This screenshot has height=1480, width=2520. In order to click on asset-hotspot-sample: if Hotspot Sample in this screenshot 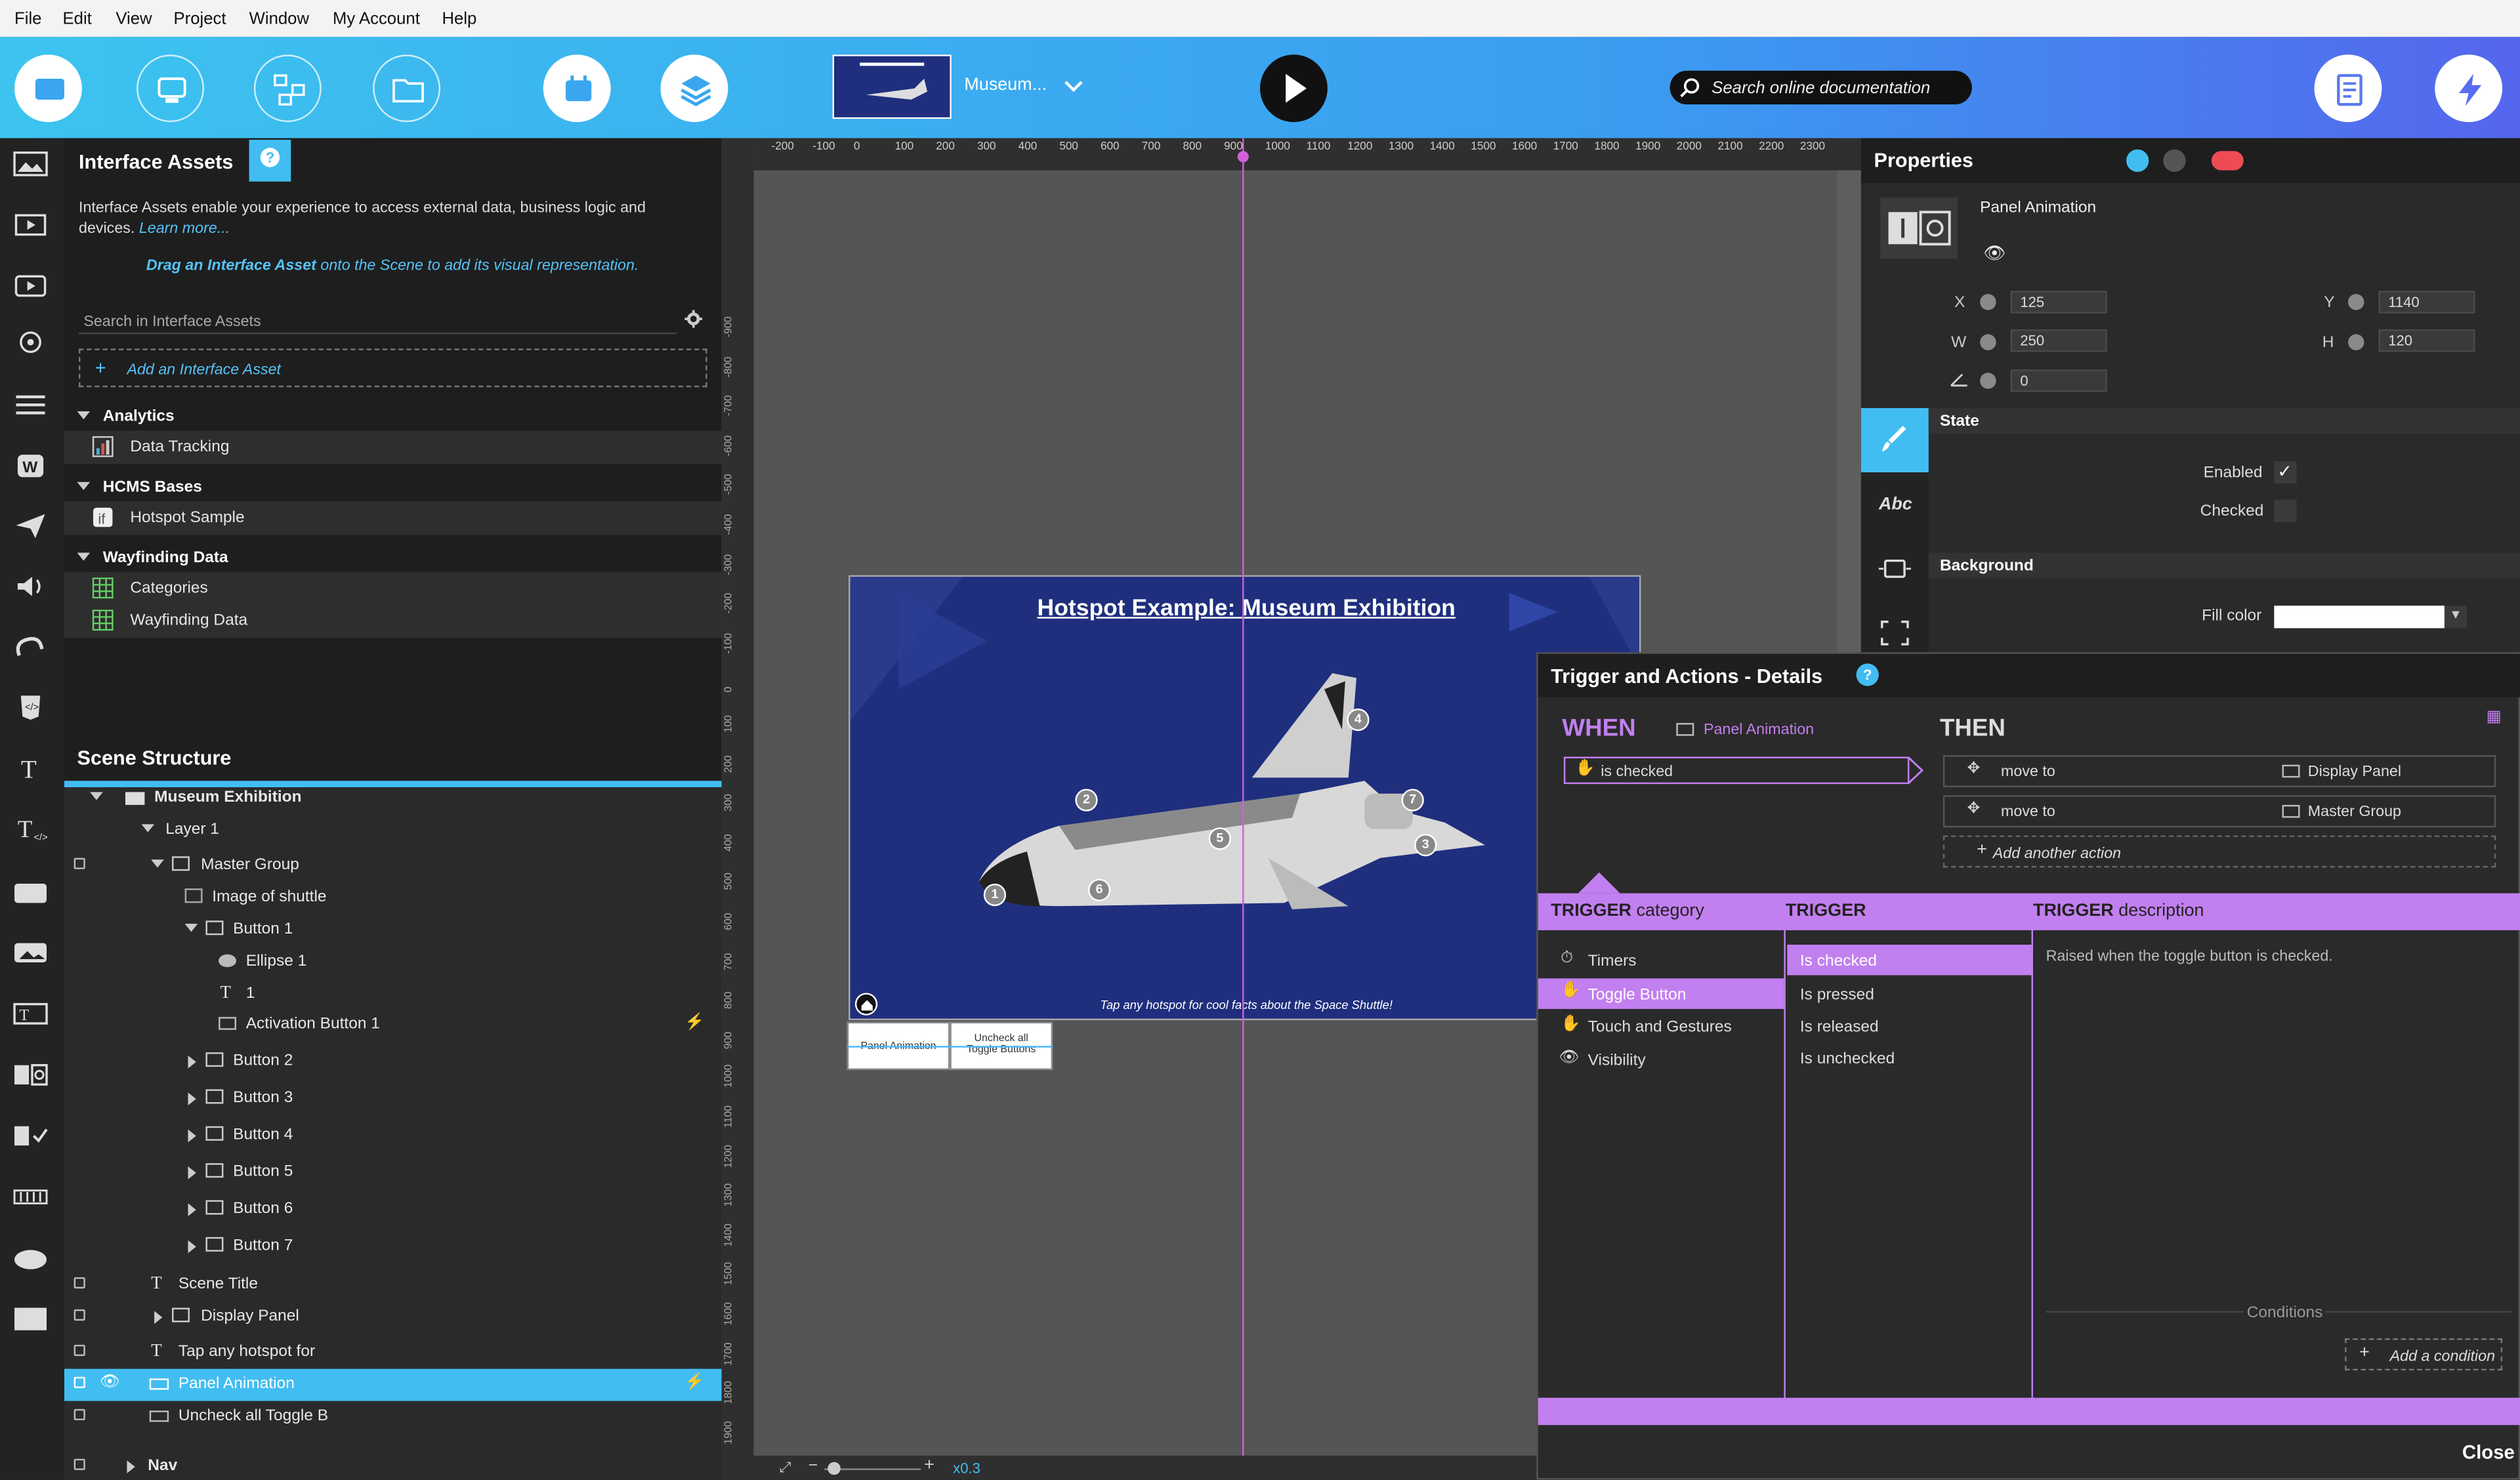, I will do `click(393, 518)`.